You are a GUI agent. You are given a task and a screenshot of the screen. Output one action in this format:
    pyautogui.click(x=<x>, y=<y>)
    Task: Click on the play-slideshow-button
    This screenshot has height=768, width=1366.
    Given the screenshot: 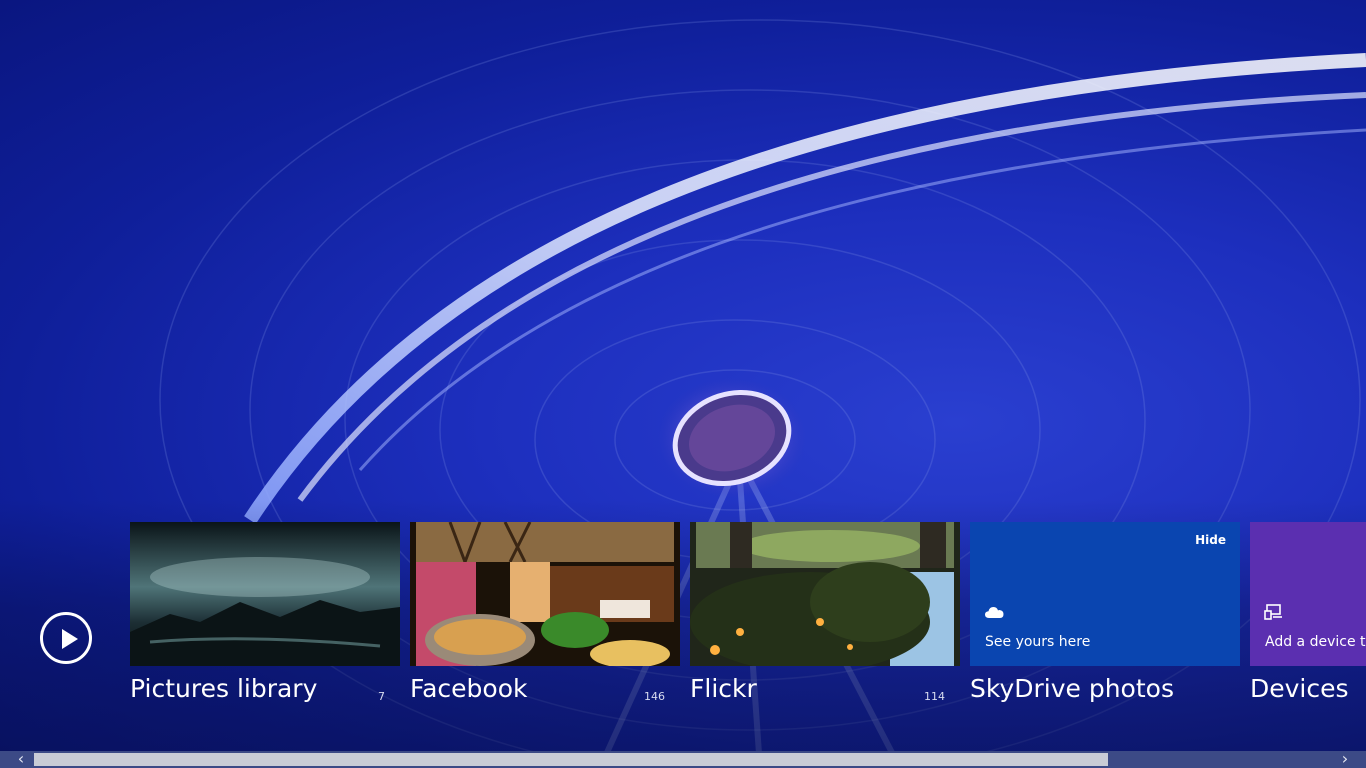 What is the action you would take?
    pyautogui.click(x=66, y=638)
    